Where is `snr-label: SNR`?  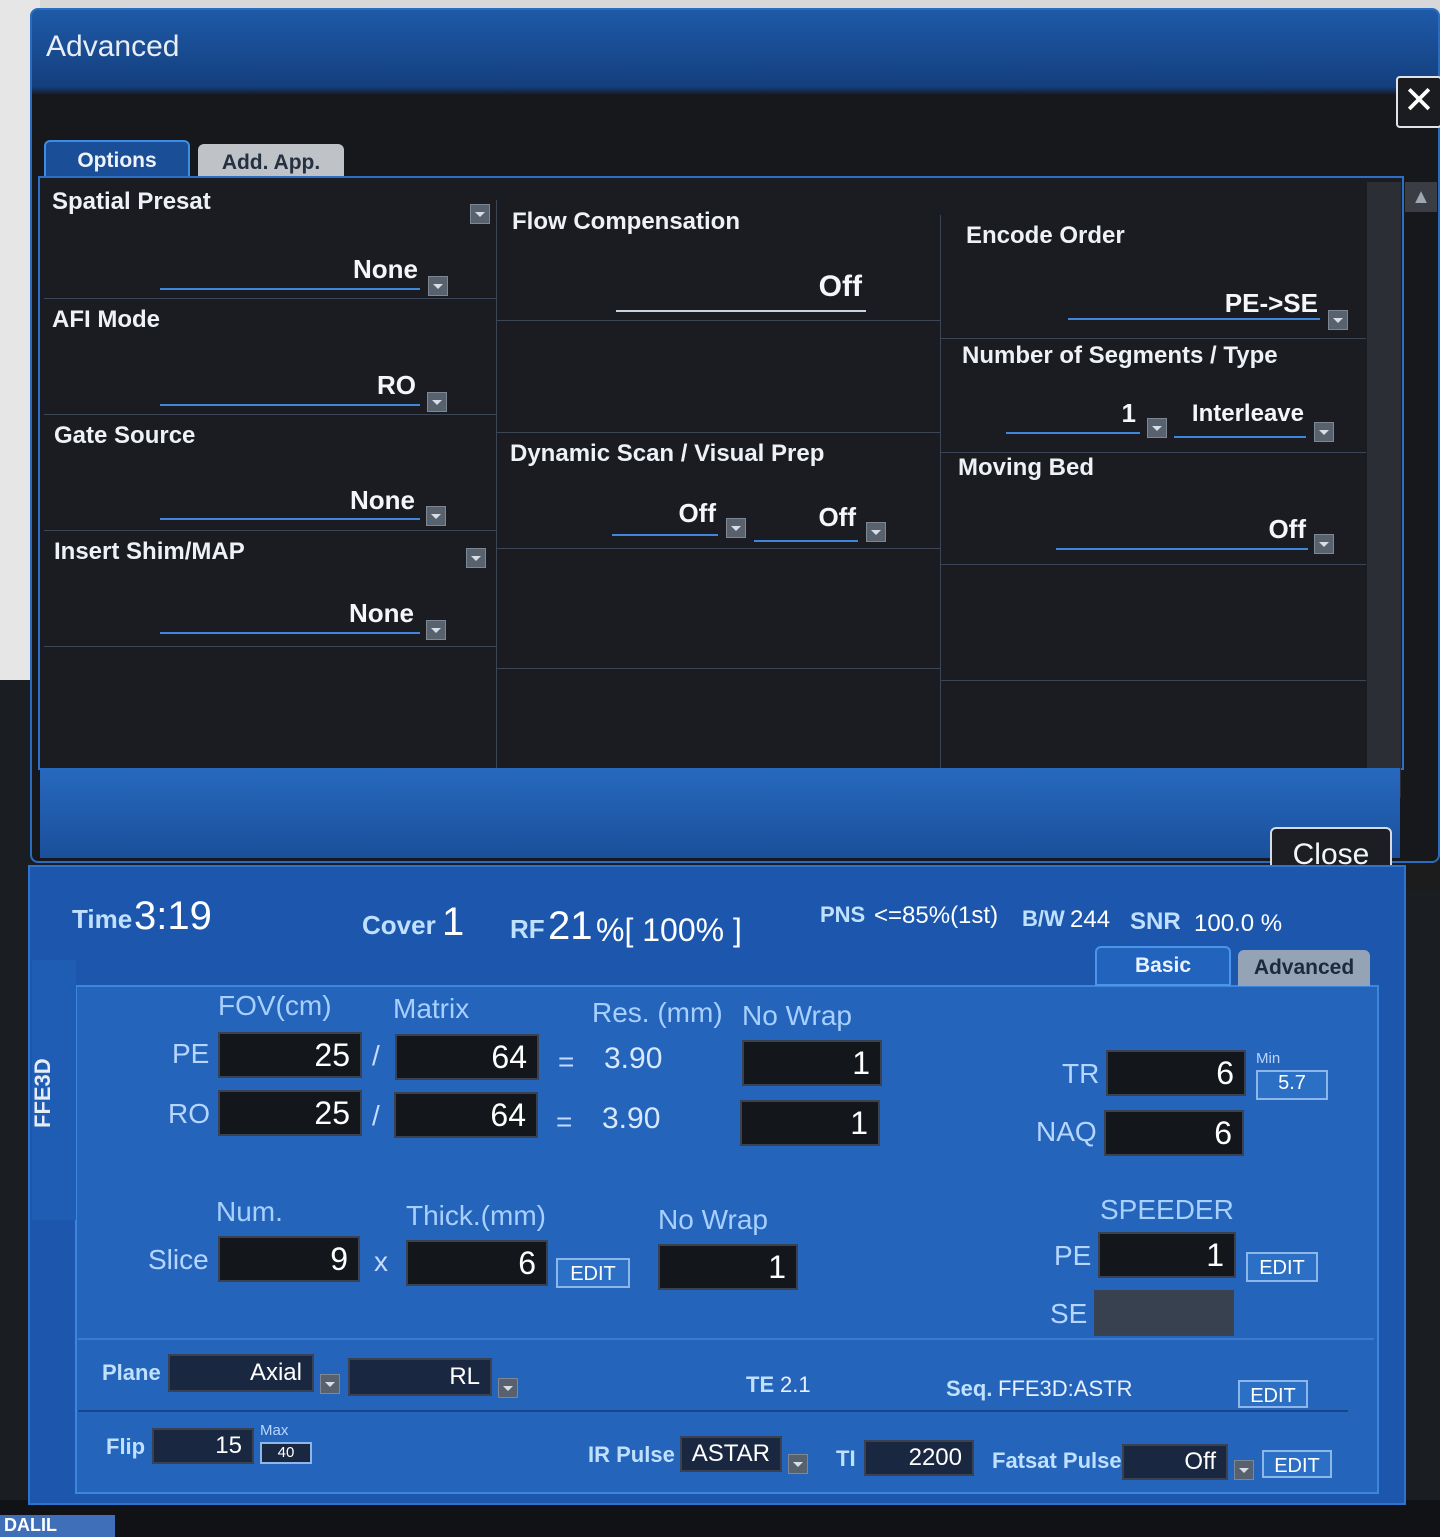
snr-label: SNR is located at coordinates (1155, 921).